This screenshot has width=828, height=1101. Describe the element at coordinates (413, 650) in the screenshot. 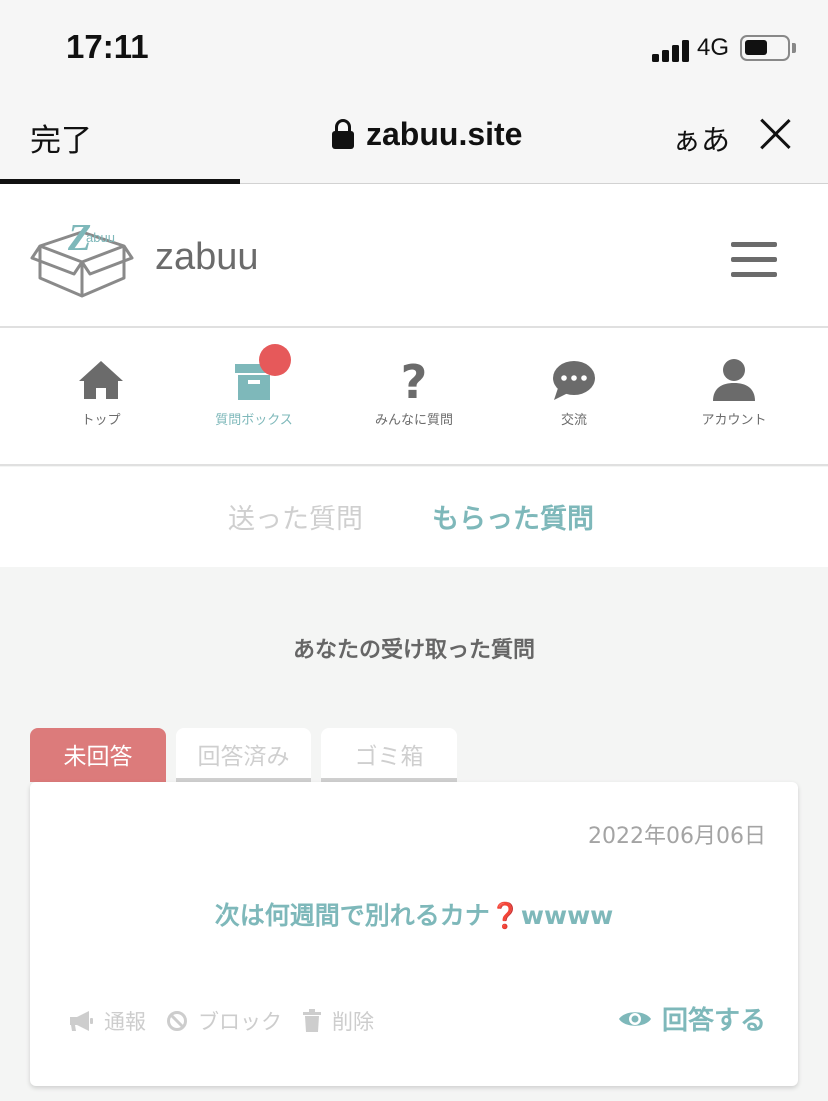

I see `section-title: あなたの受け取った質問` at that location.